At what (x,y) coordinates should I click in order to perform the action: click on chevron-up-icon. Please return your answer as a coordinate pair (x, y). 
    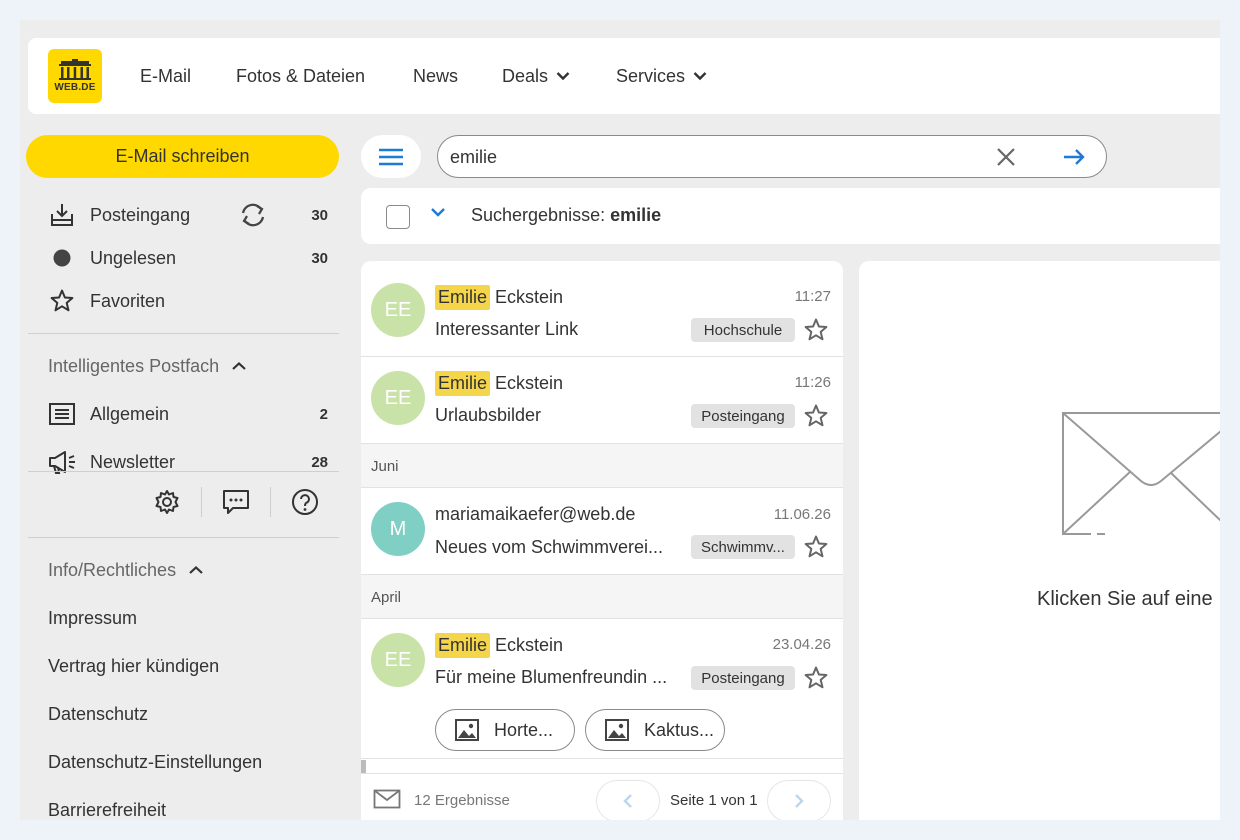
    Looking at the image, I should click on (239, 366).